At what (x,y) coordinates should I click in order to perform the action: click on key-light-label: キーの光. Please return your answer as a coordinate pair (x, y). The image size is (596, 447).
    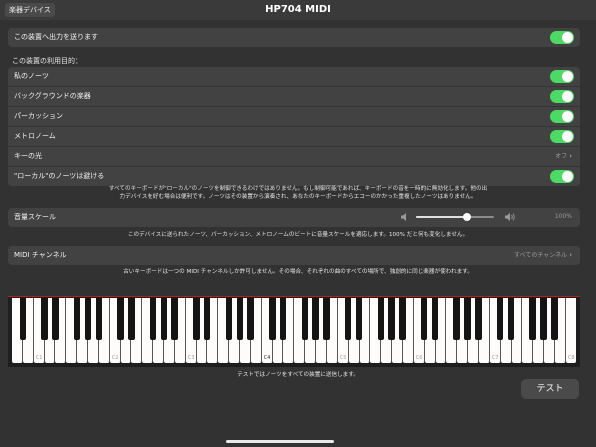
    Looking at the image, I should click on (28, 156).